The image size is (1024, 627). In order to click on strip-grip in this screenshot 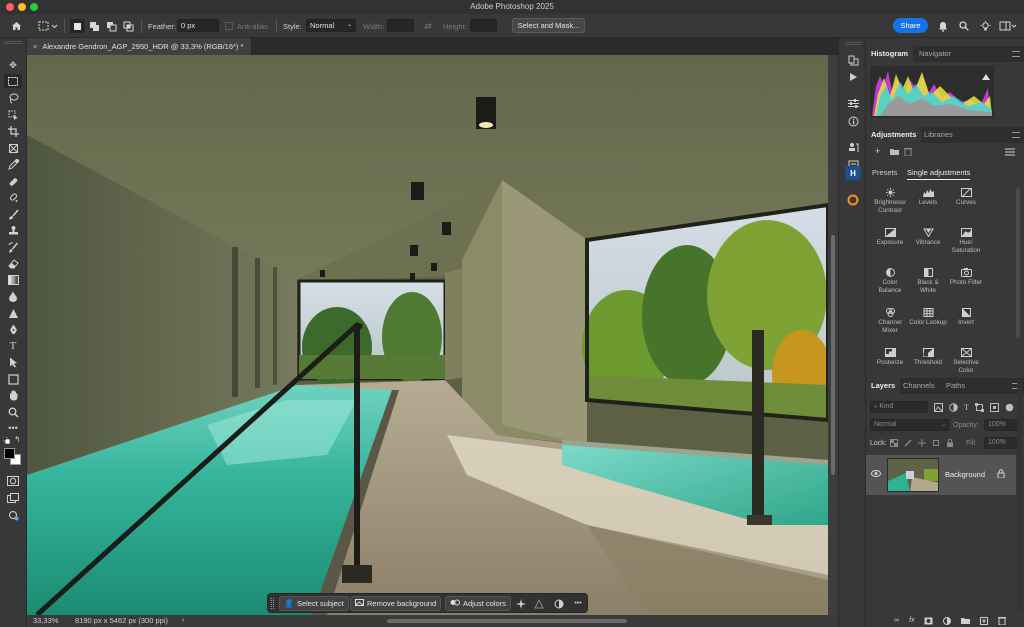, I will do `click(853, 43)`.